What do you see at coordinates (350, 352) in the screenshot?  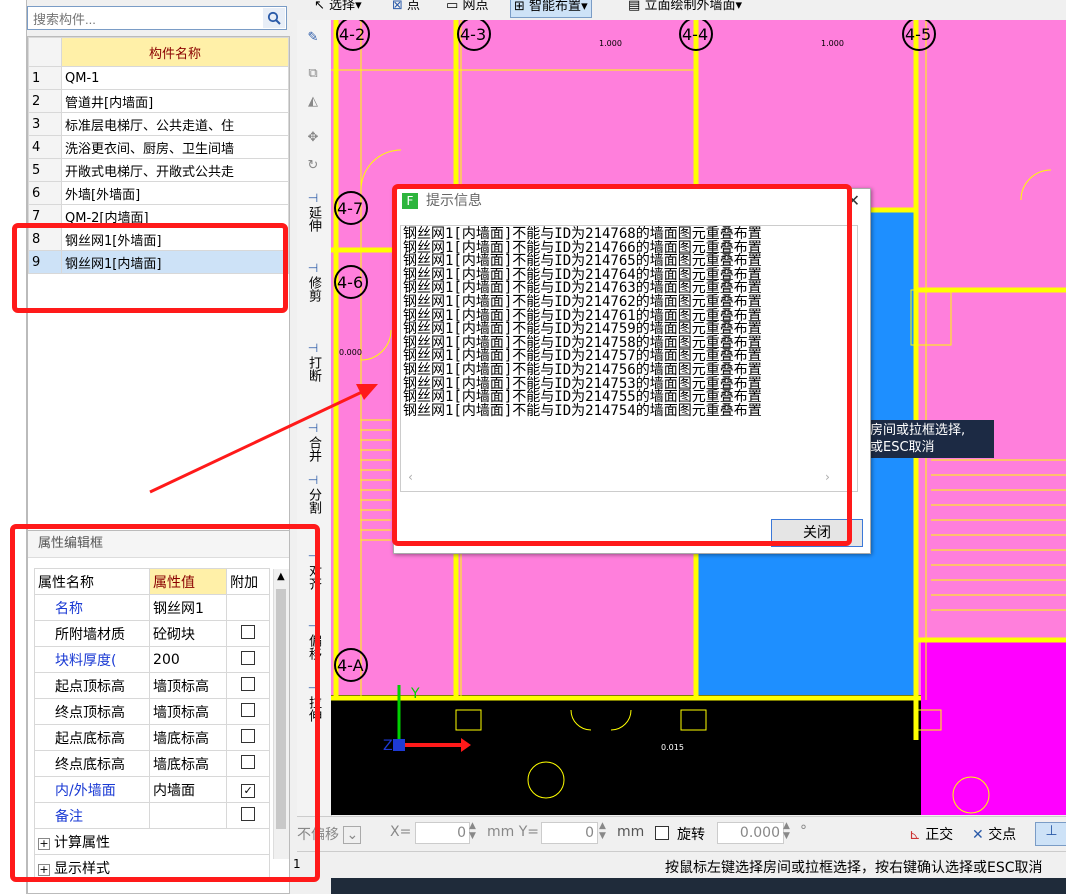 I see `canvas-label: 0.000` at bounding box center [350, 352].